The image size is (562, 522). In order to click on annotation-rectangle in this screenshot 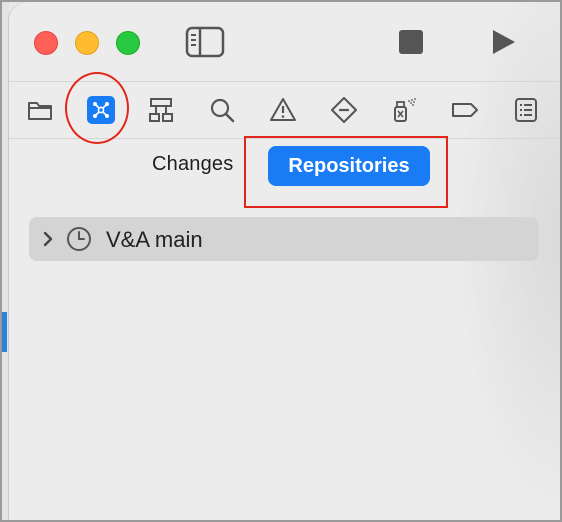, I will do `click(346, 172)`.